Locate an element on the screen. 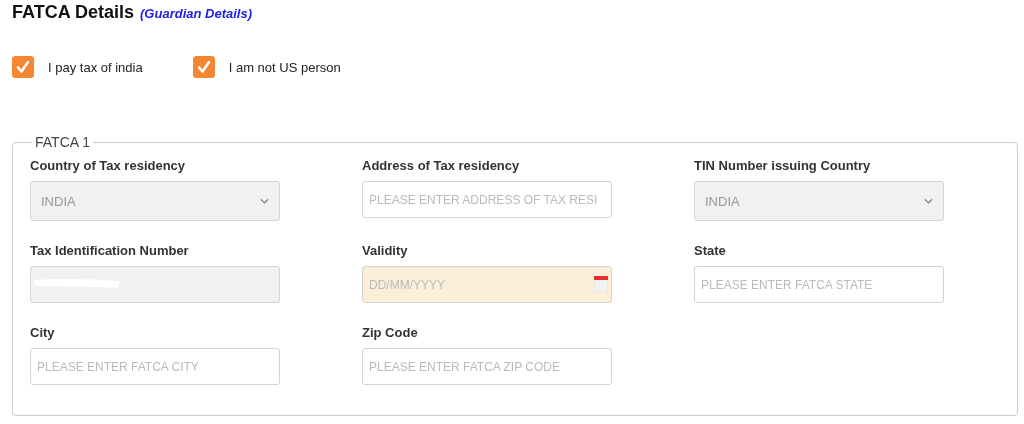  field-label: Country of Tax residency is located at coordinates (108, 165).